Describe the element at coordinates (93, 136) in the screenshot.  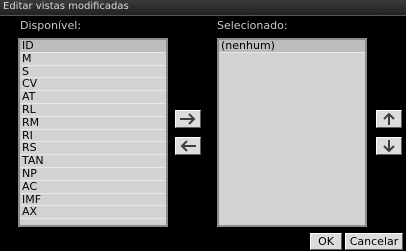
I see `list-item: RI` at that location.